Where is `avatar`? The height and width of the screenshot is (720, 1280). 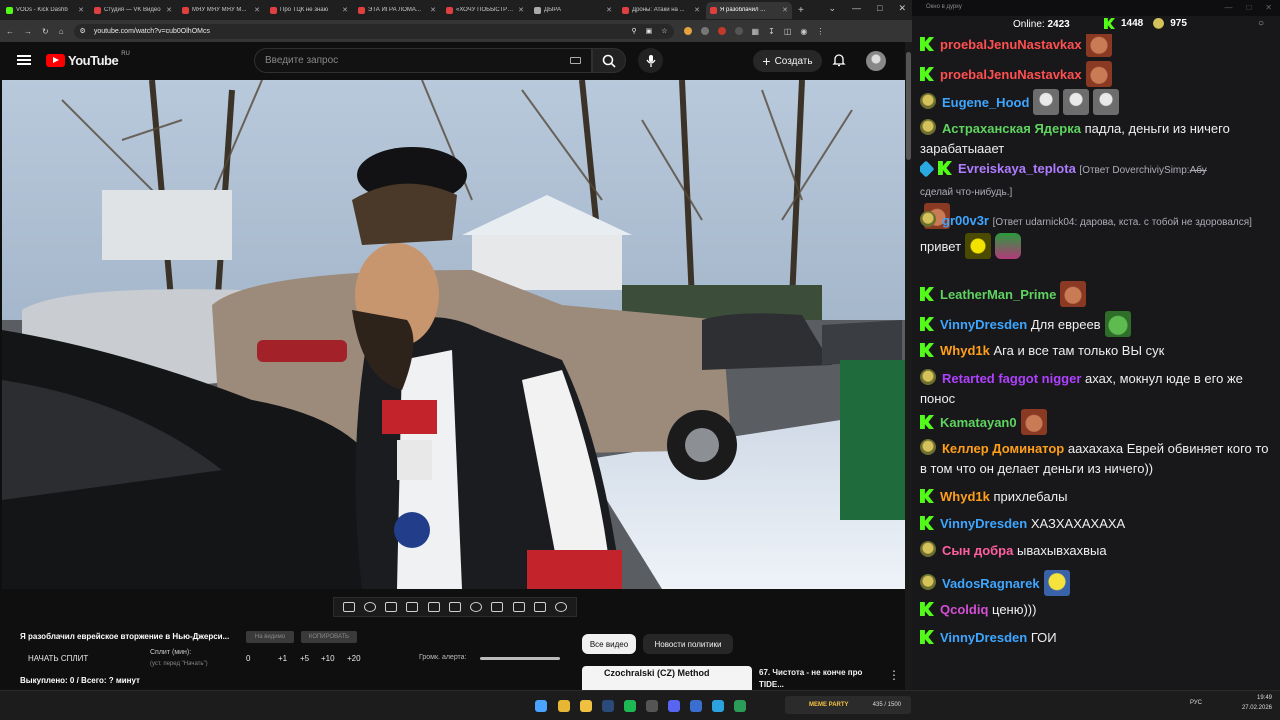
avatar is located at coordinates (876, 61).